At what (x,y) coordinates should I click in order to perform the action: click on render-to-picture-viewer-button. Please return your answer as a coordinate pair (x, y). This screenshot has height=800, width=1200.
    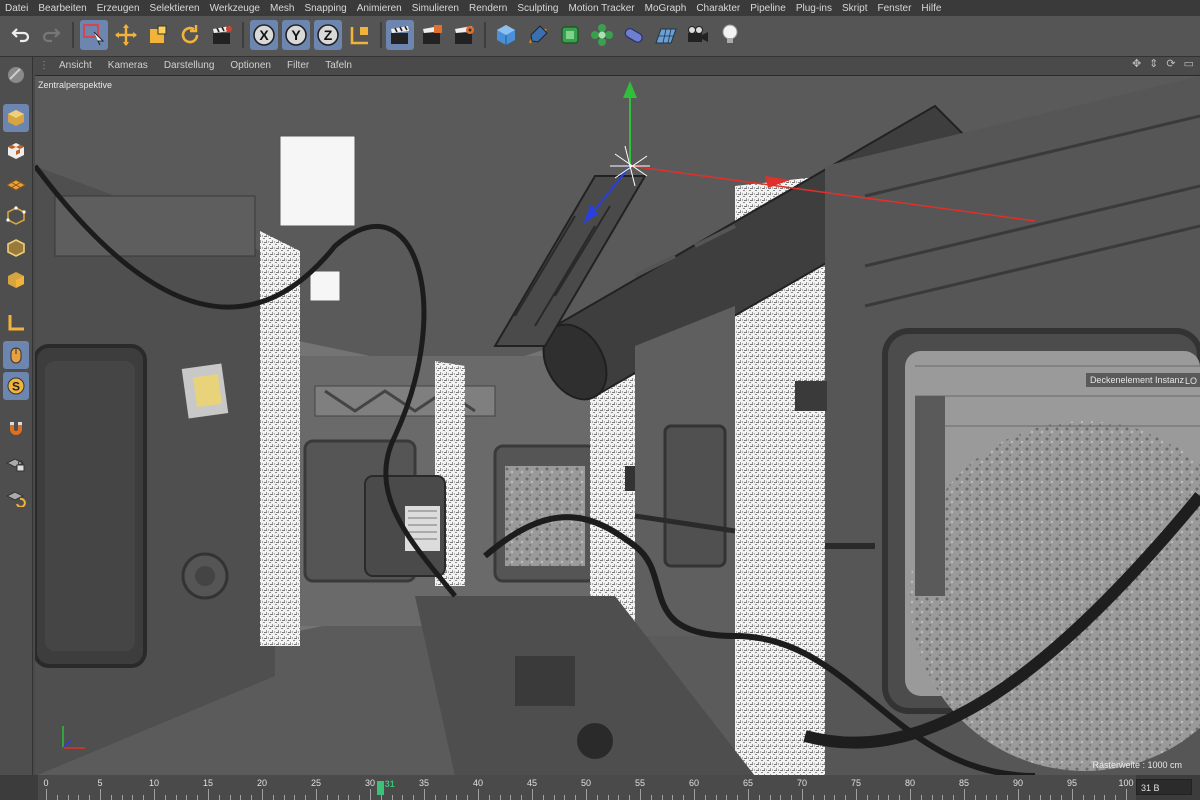
    Looking at the image, I should click on (432, 35).